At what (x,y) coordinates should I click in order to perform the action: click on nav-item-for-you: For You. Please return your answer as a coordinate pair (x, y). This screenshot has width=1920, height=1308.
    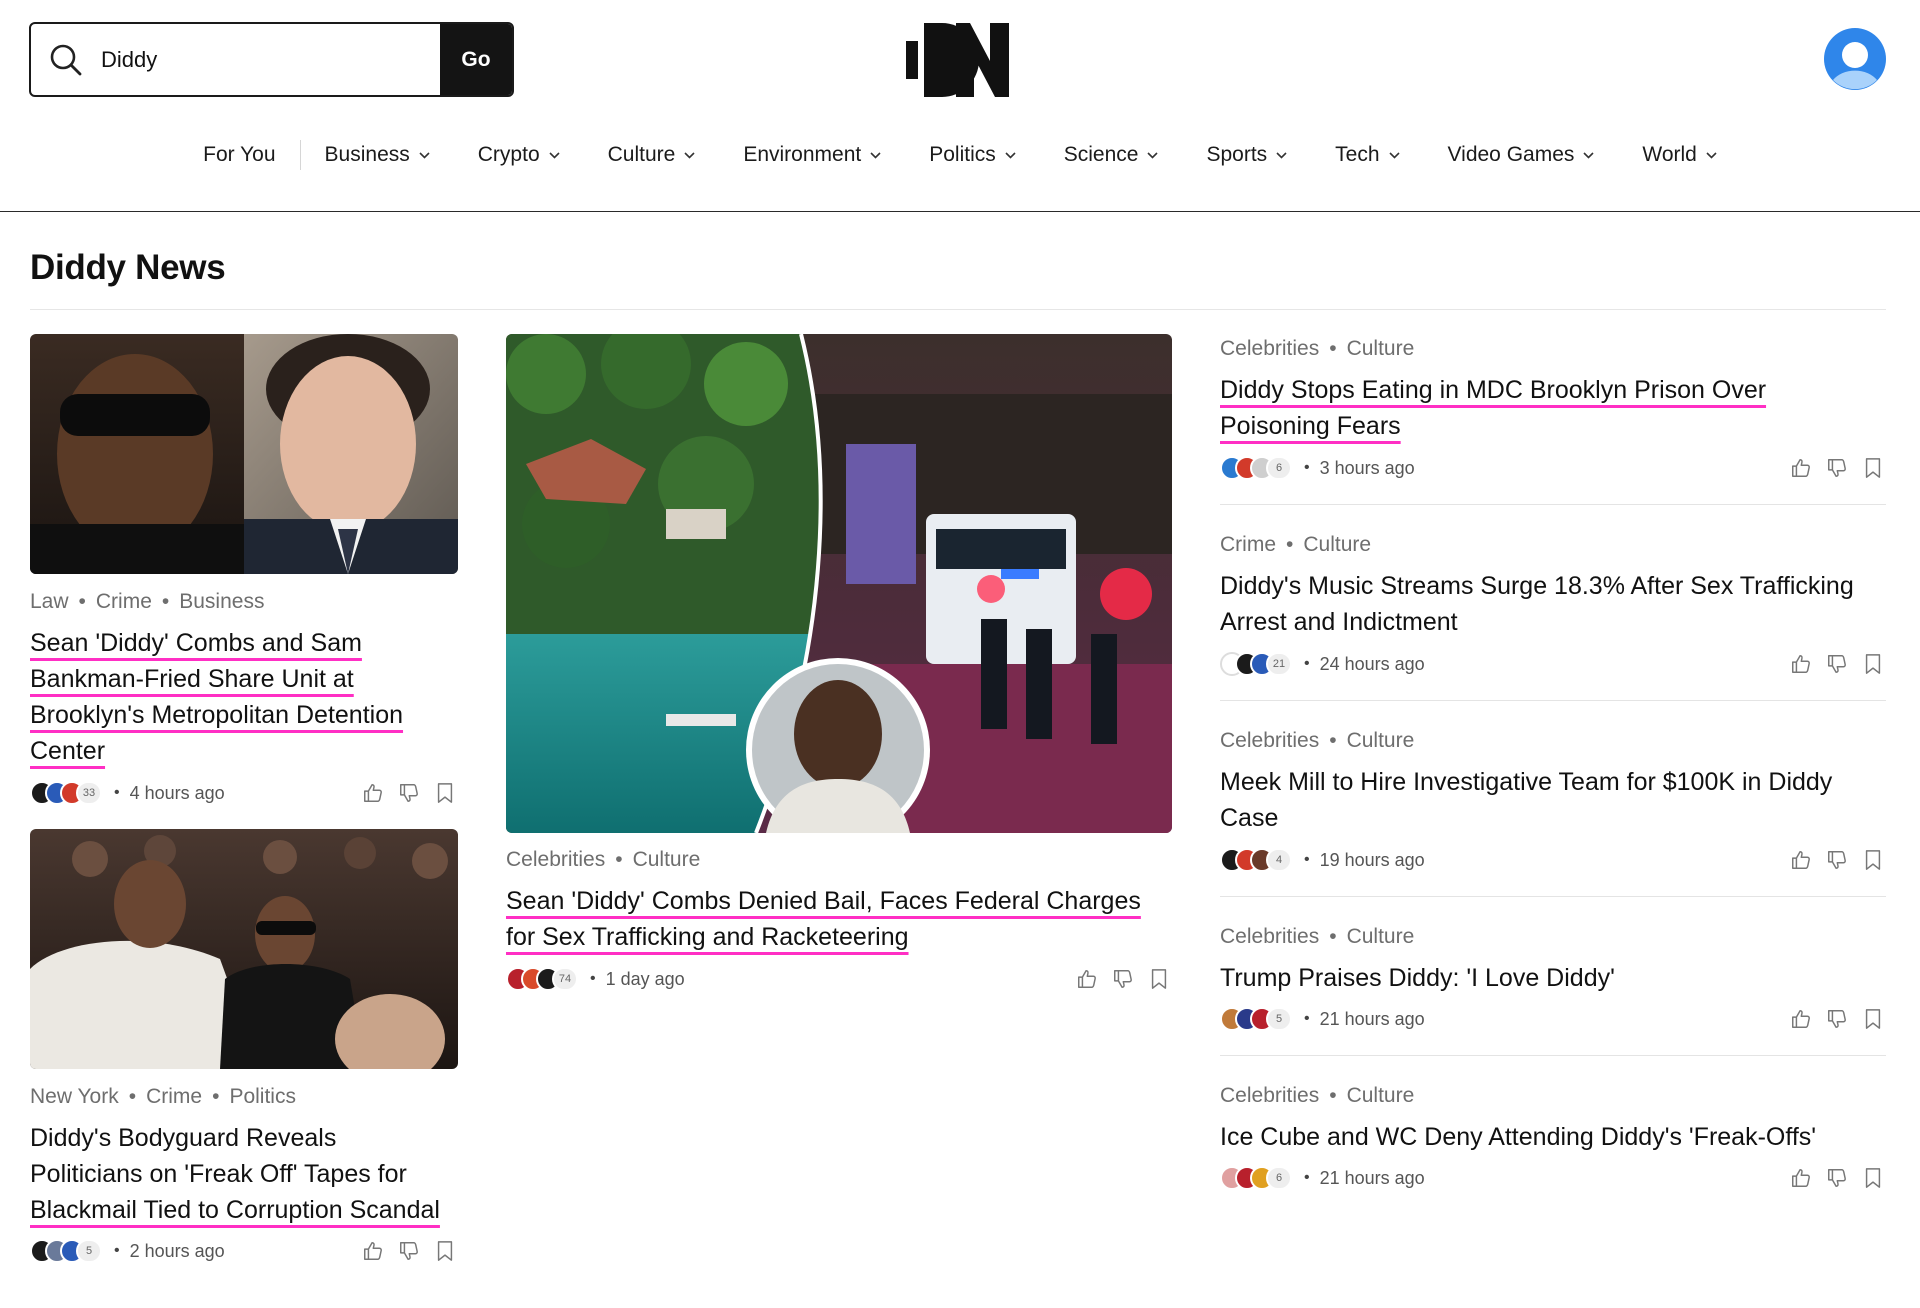
    Looking at the image, I should click on (239, 155).